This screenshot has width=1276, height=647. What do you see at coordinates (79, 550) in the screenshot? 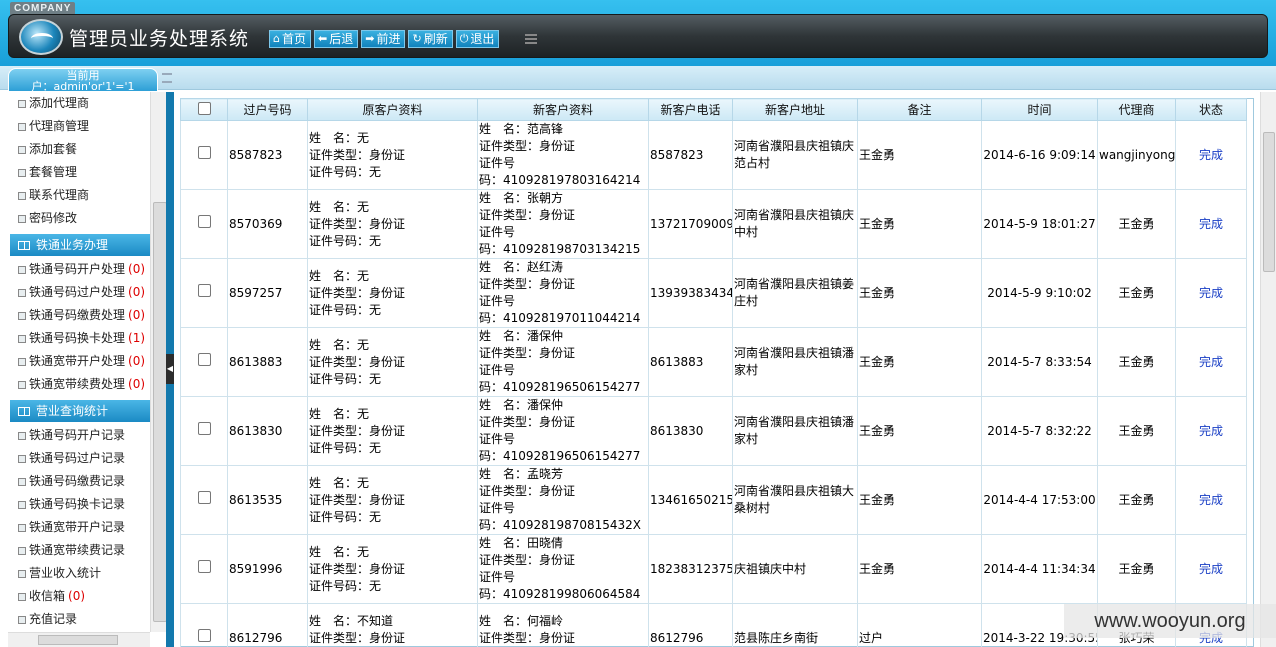
I see `sidebar-item: 铁通宽带续费记录` at bounding box center [79, 550].